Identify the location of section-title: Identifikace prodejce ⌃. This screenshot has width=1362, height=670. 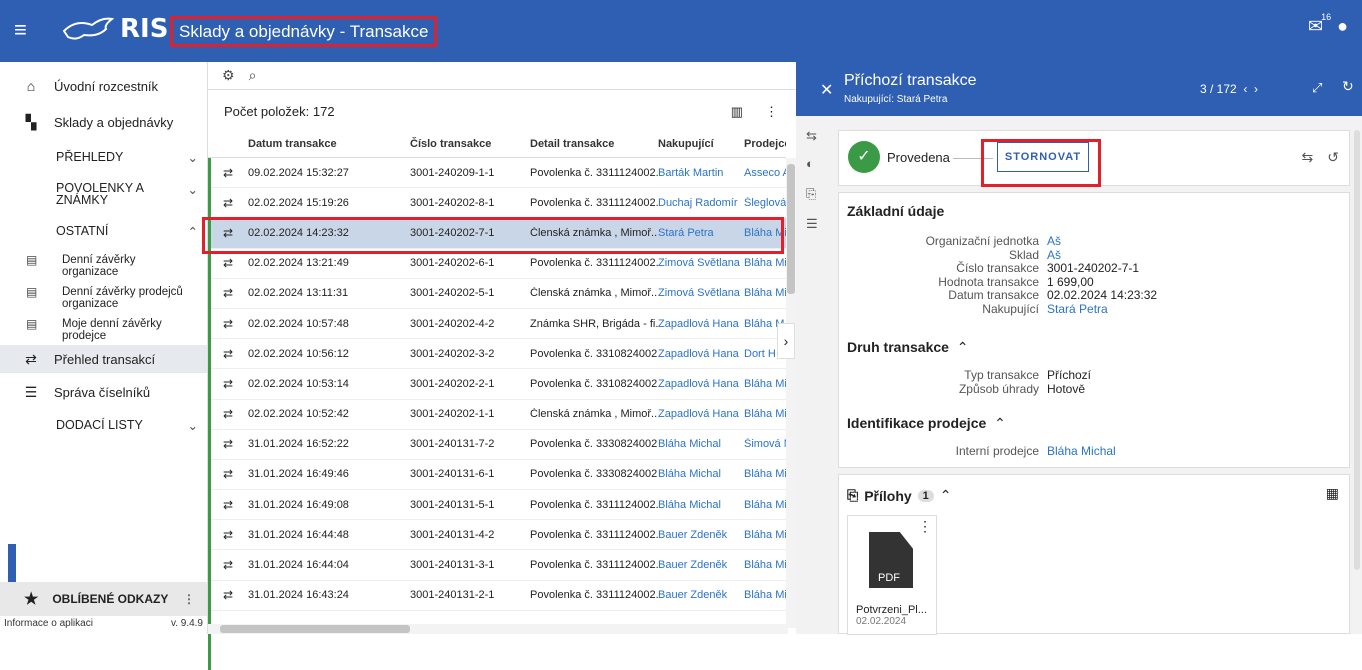
(926, 423).